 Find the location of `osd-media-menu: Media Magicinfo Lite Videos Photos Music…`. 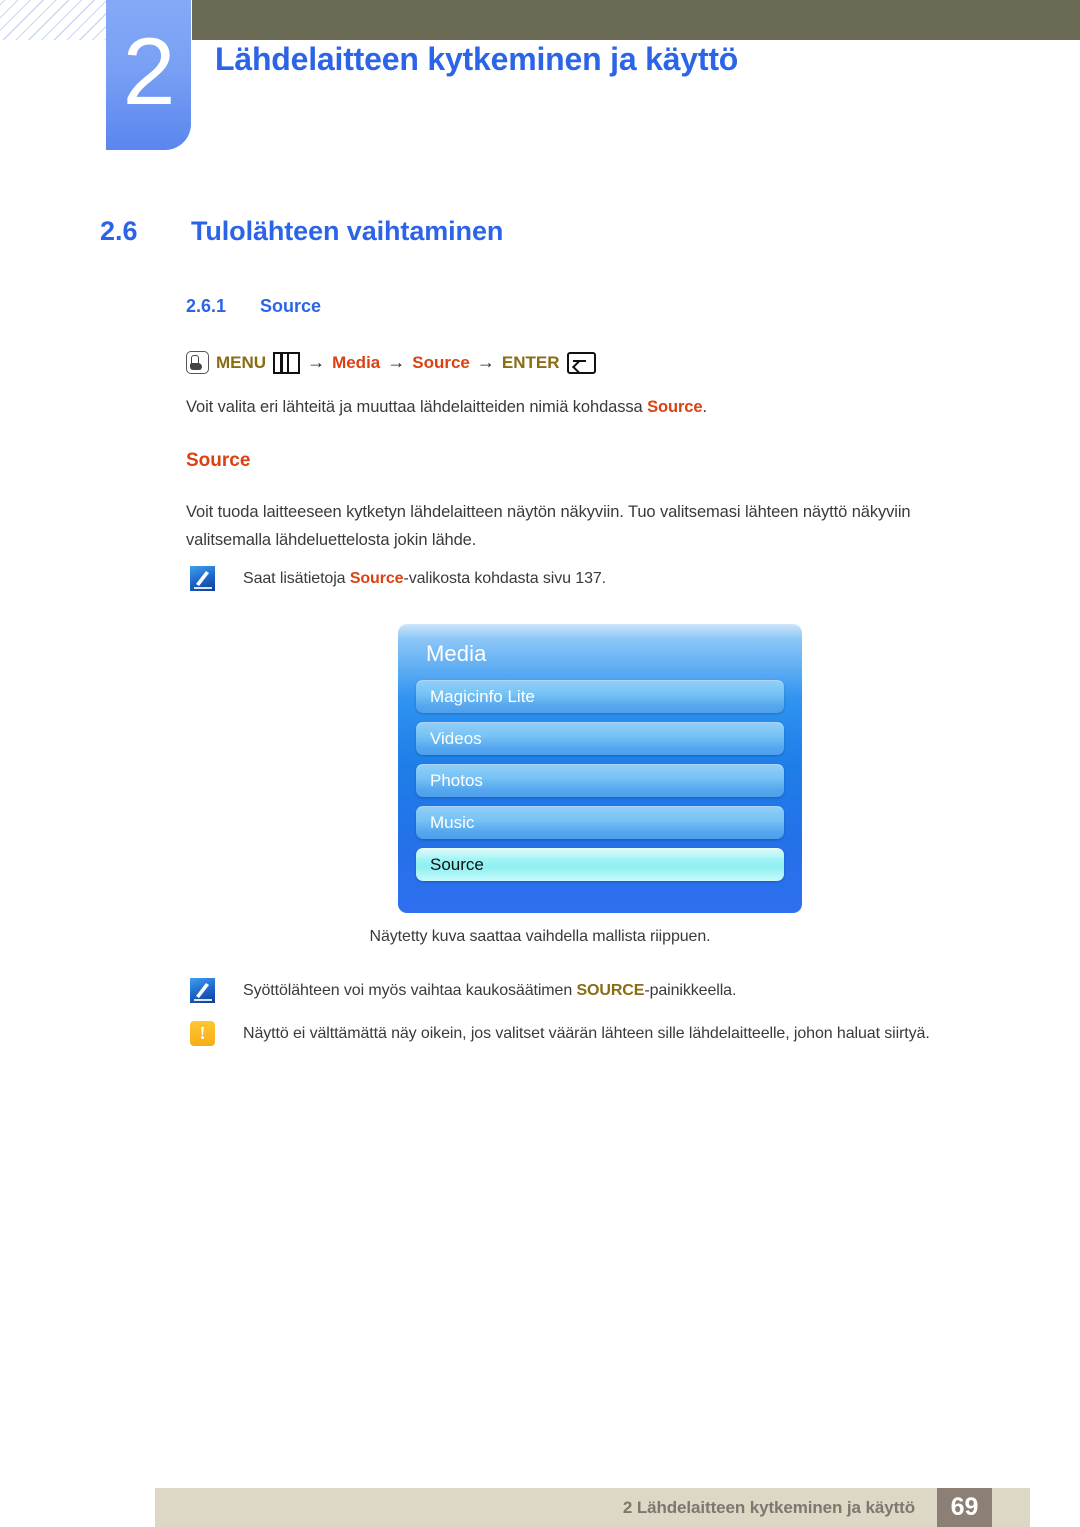

osd-media-menu: Media Magicinfo Lite Videos Photos Music… is located at coordinates (600, 768).